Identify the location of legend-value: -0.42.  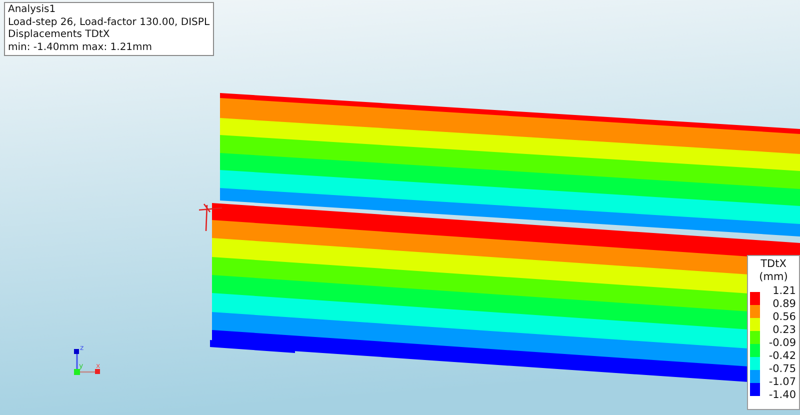
(782, 356).